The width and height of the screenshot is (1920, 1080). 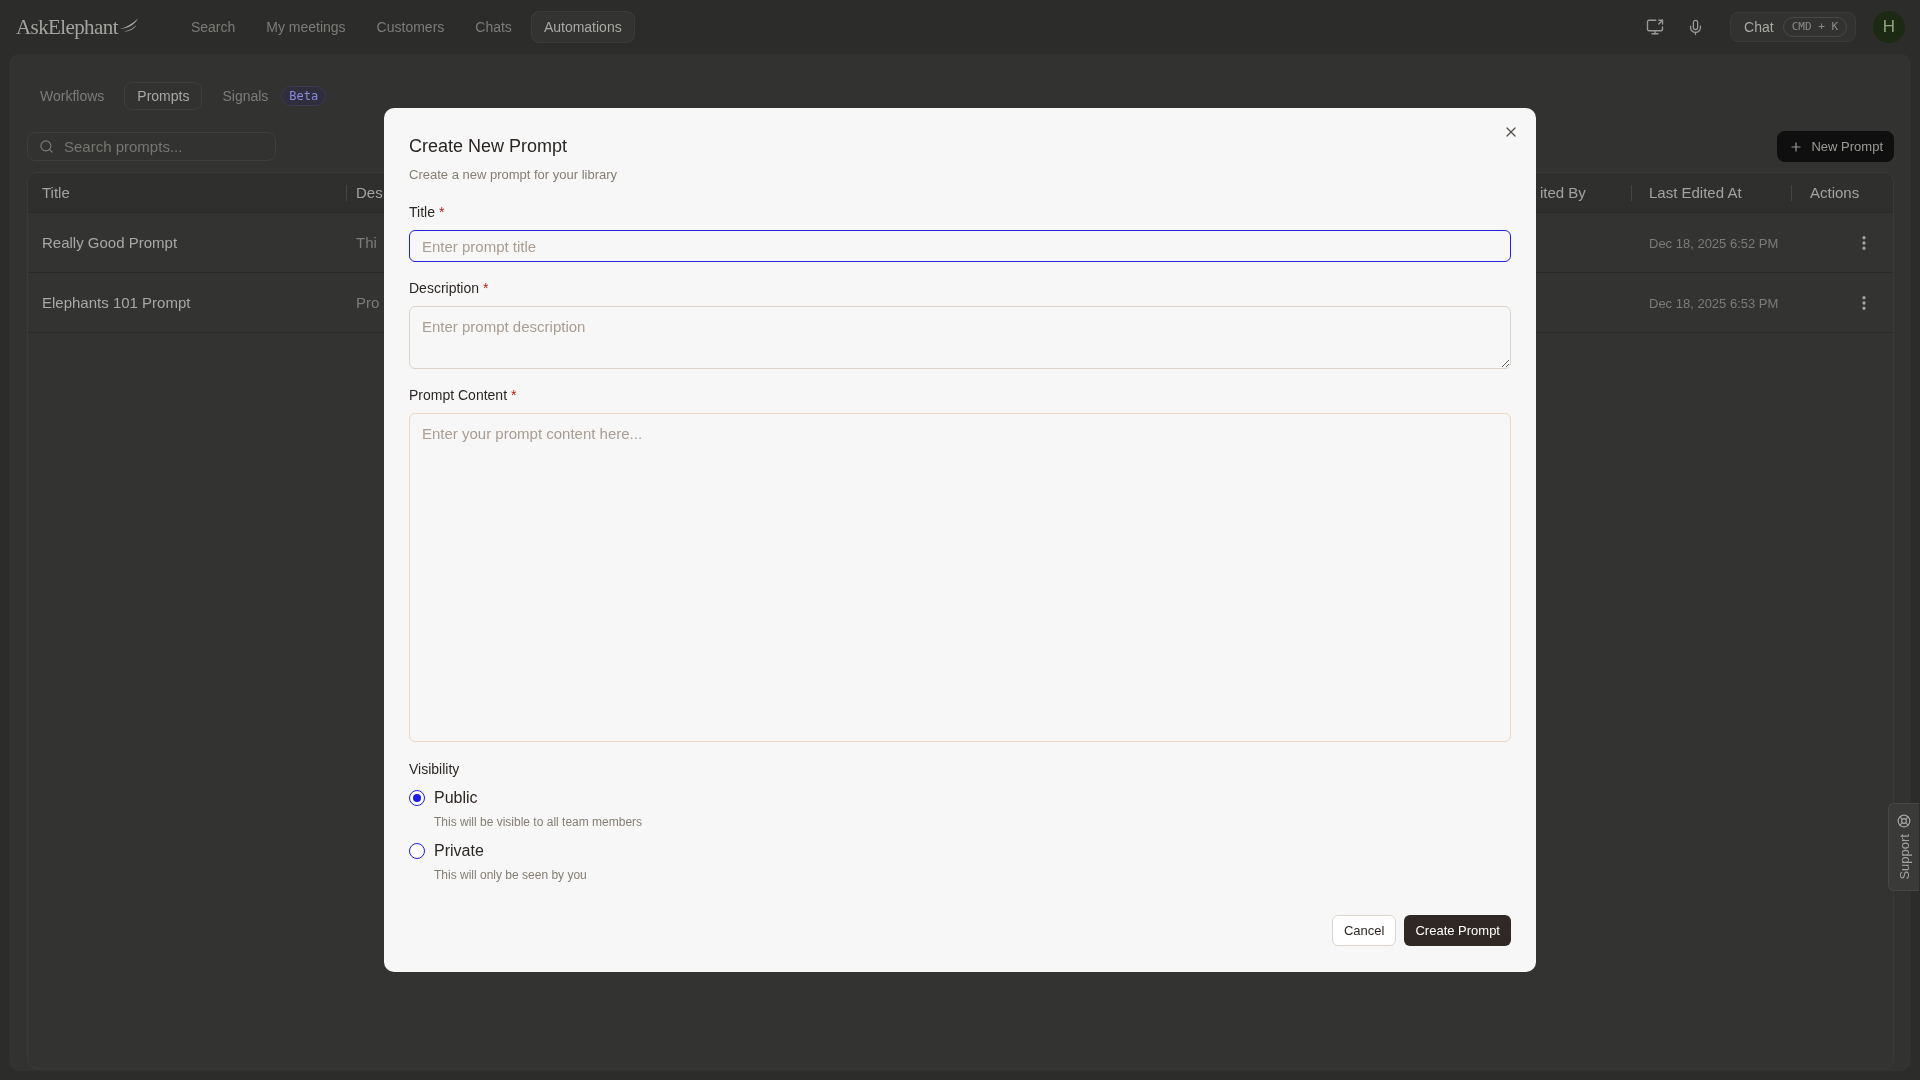 What do you see at coordinates (1695, 192) in the screenshot?
I see `column-header: Last Edited At` at bounding box center [1695, 192].